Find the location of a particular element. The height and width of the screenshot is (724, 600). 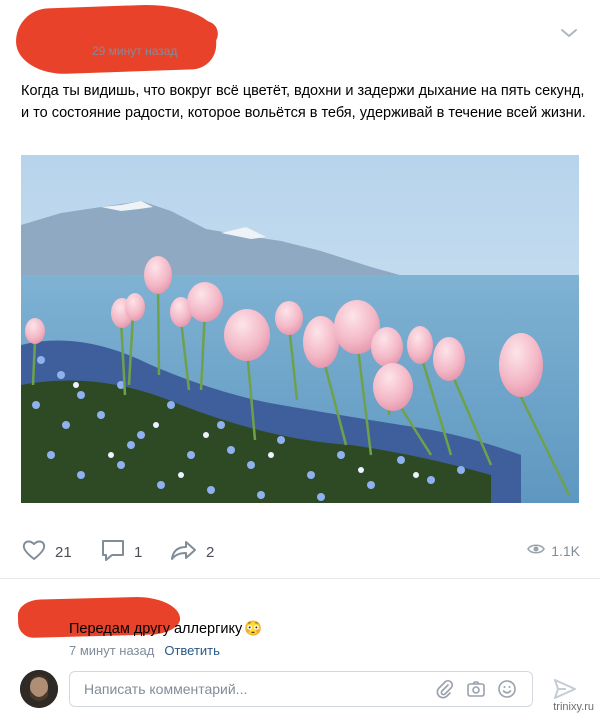

share-button: 2 is located at coordinates (192, 552).